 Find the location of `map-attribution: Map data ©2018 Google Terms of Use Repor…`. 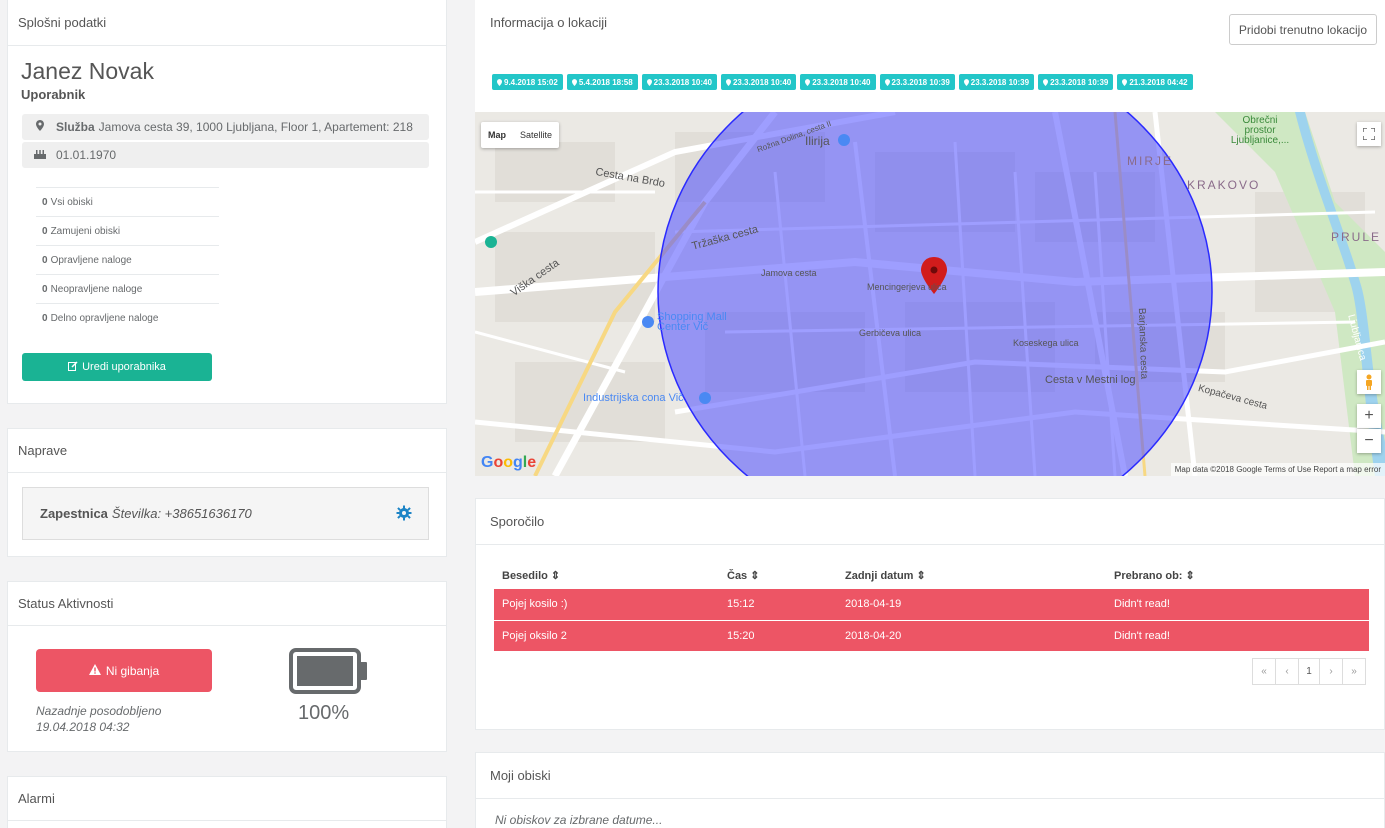

map-attribution: Map data ©2018 Google Terms of Use Repor… is located at coordinates (1277, 469).